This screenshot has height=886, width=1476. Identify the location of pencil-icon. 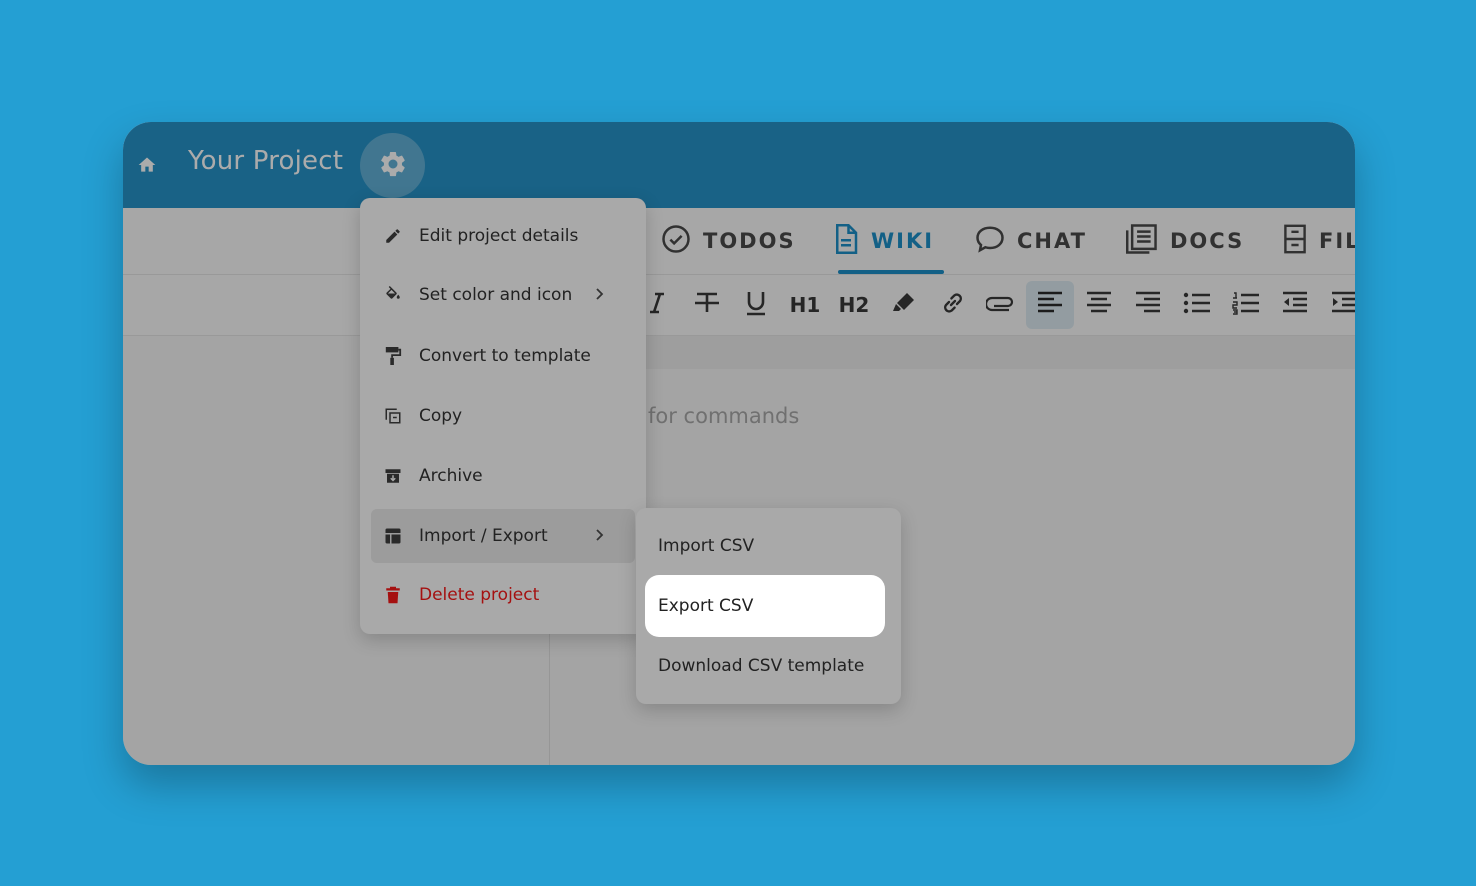
(393, 236).